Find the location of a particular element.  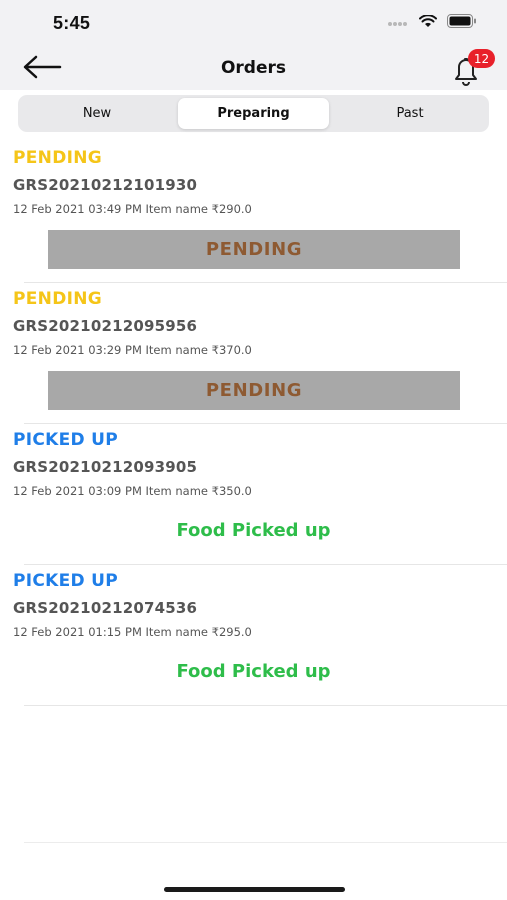

order-tabs: New Preparing Past is located at coordinates (253, 113).